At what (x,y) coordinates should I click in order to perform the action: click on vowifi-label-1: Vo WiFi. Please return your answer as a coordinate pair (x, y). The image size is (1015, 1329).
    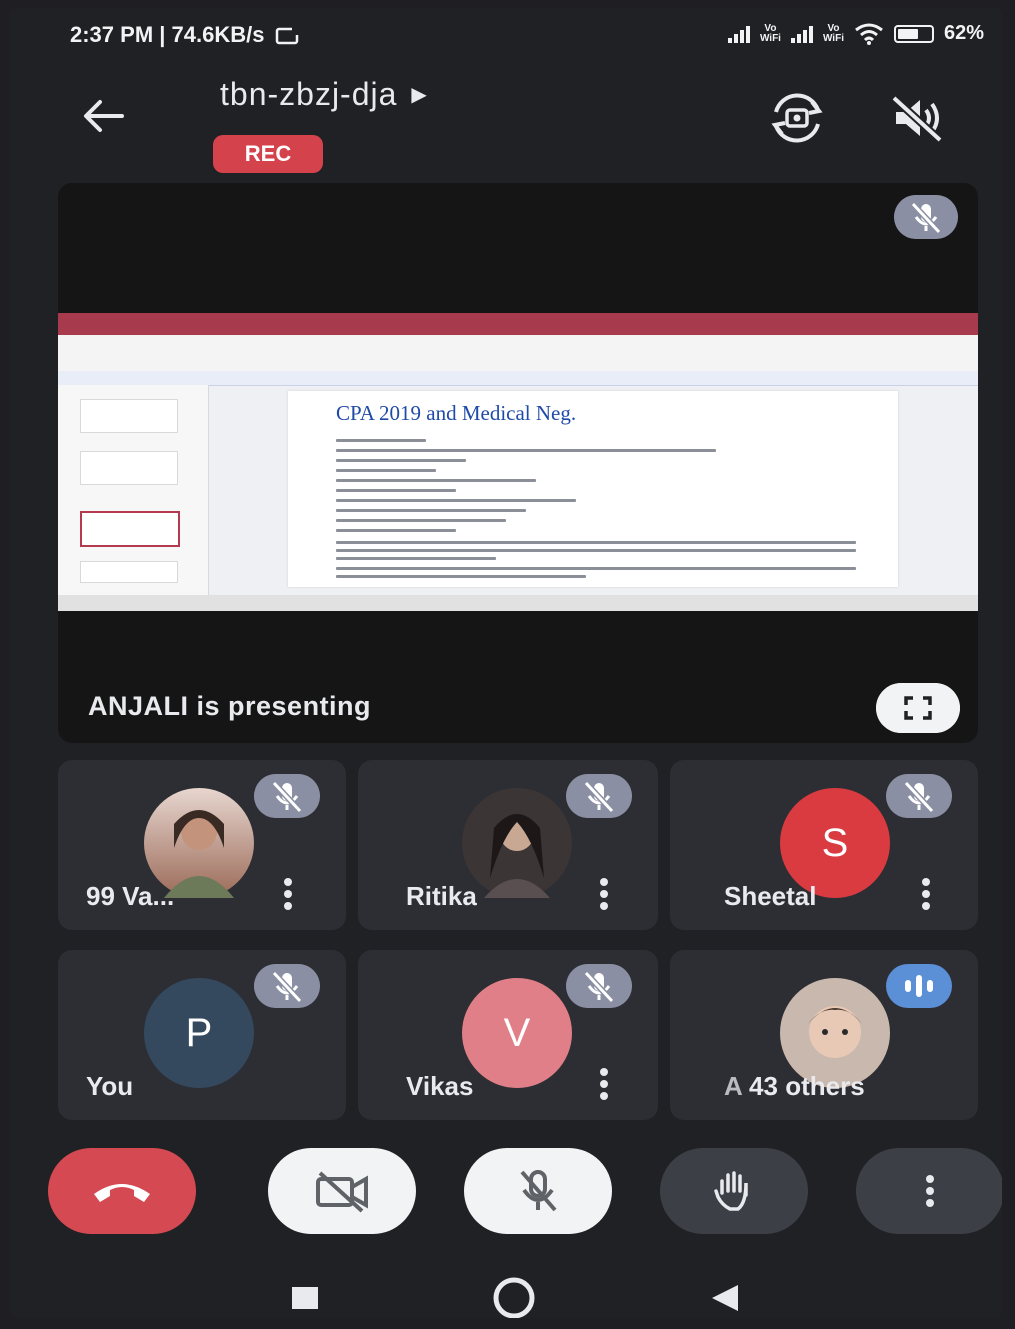
    Looking at the image, I should click on (770, 33).